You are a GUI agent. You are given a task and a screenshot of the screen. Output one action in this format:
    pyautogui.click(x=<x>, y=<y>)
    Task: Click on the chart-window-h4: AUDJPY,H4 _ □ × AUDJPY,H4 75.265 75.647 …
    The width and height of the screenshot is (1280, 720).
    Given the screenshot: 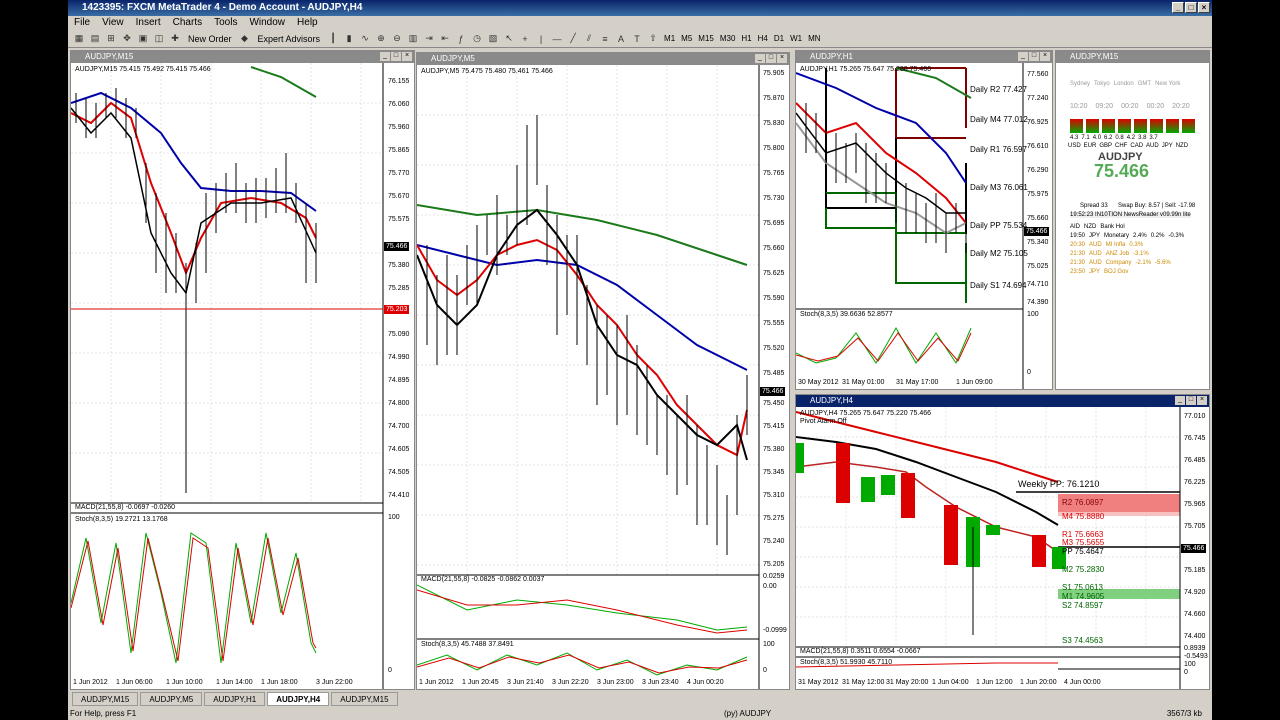 What is the action you would take?
    pyautogui.click(x=1002, y=542)
    